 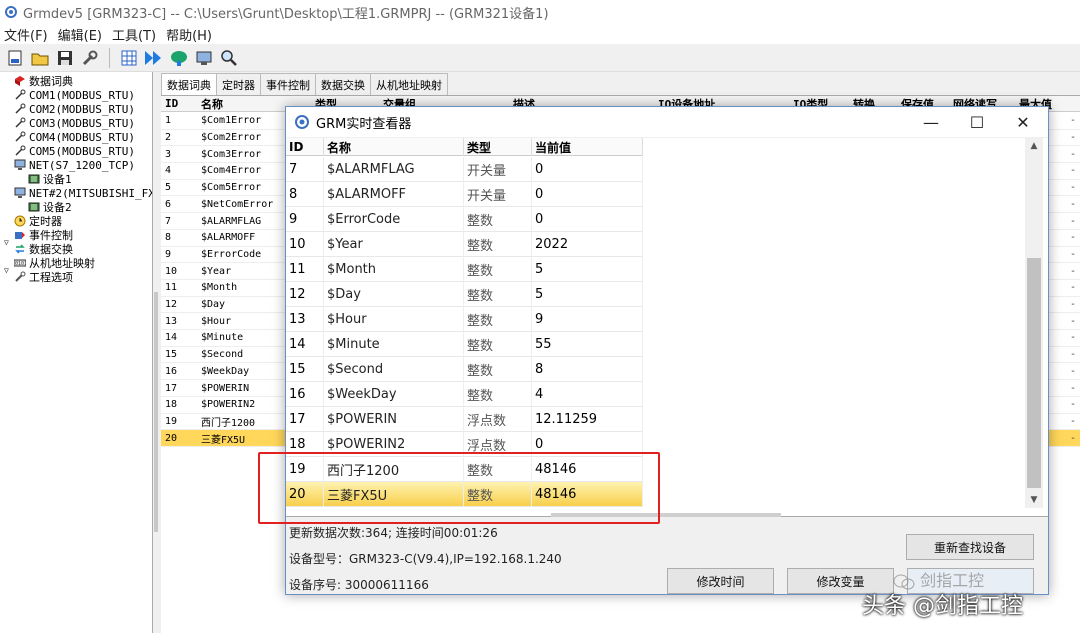 What do you see at coordinates (1023, 122) in the screenshot?
I see `close-icon: ✕` at bounding box center [1023, 122].